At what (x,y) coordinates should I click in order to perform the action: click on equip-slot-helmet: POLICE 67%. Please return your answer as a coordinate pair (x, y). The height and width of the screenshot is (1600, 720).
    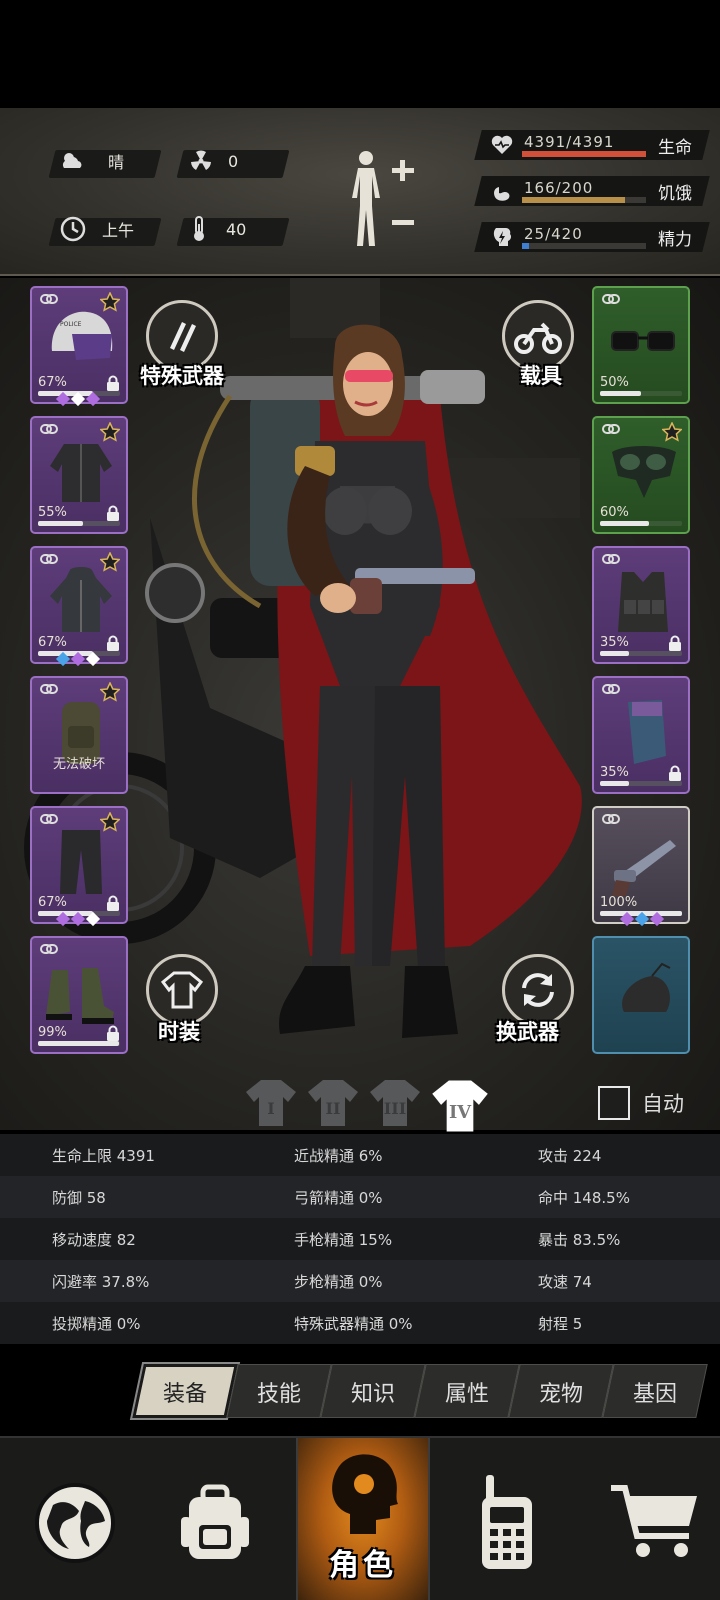
    Looking at the image, I should click on (79, 345).